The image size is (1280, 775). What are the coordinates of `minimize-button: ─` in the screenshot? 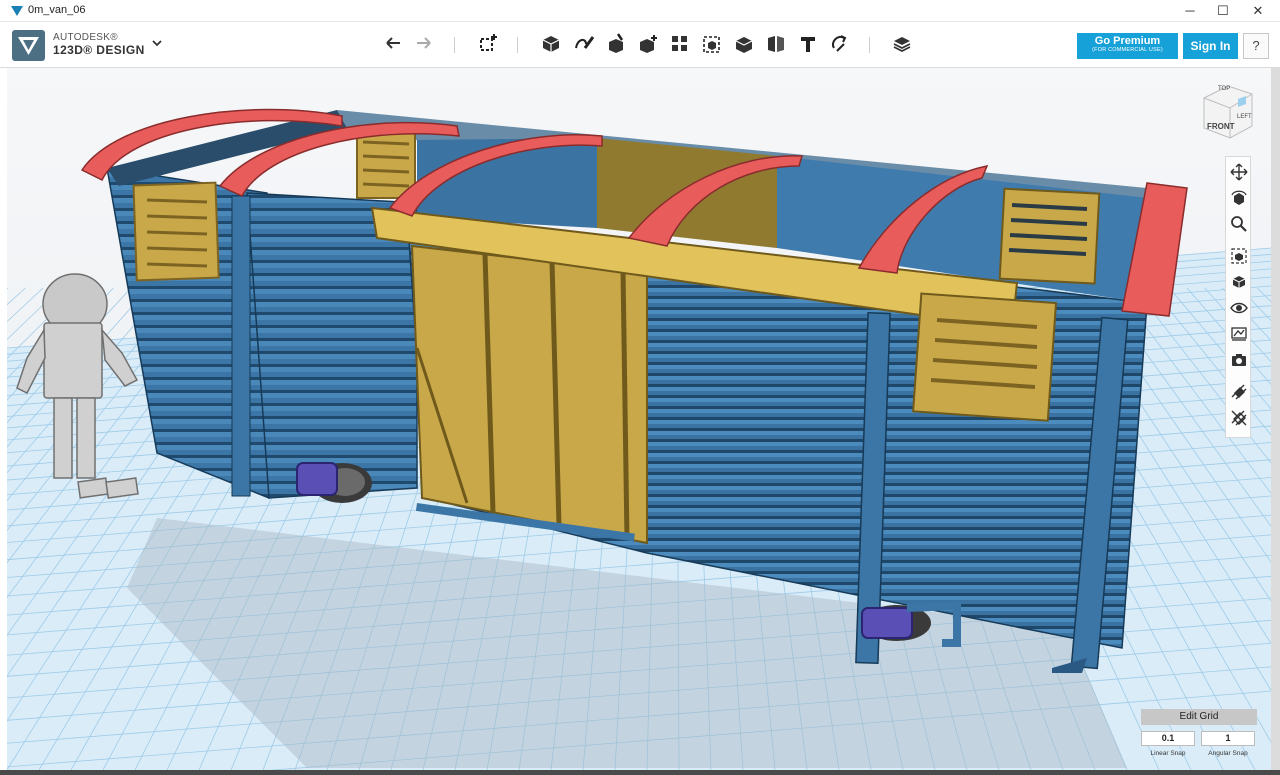 It's located at (1190, 11).